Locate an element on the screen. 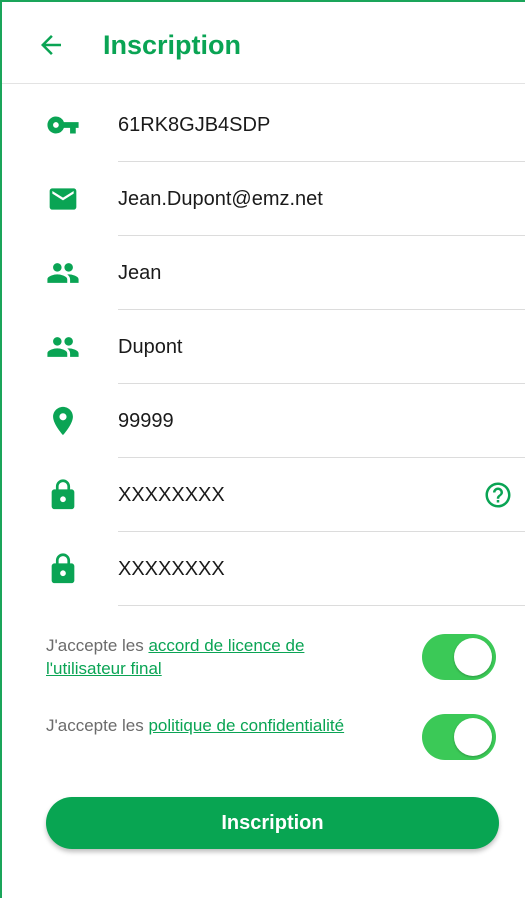  register-button: Inscription is located at coordinates (272, 823).